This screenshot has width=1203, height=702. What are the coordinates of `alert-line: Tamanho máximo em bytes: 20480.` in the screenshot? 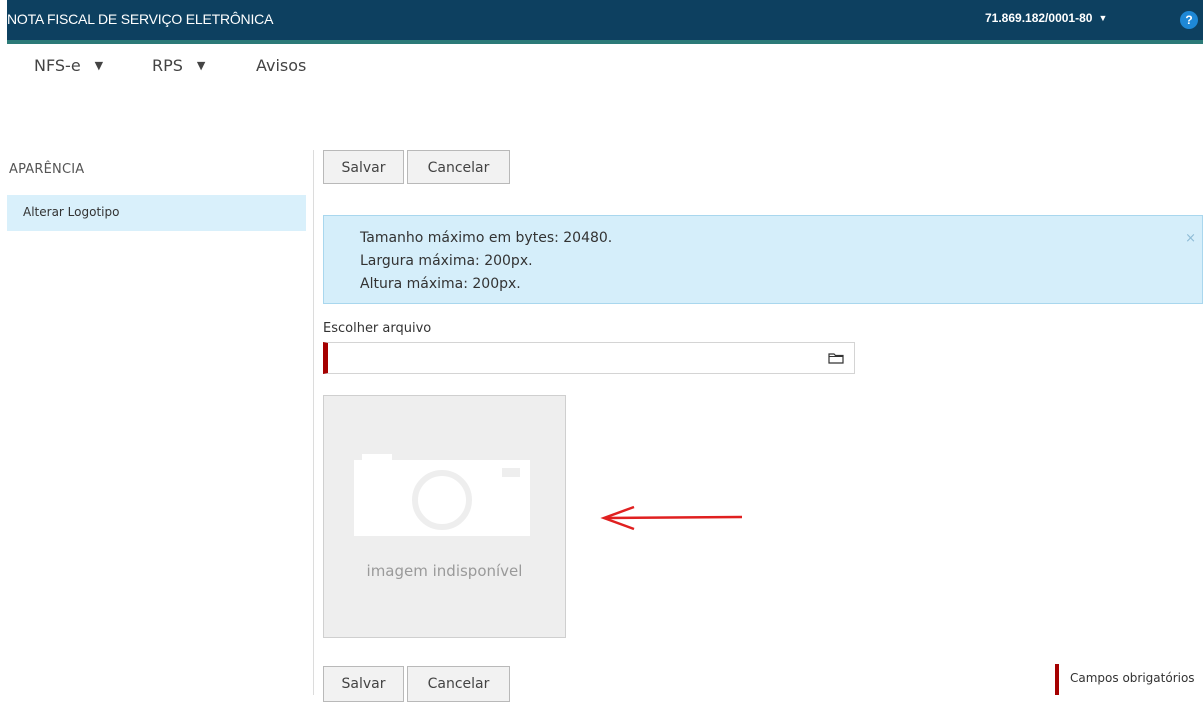 It's located at (486, 238).